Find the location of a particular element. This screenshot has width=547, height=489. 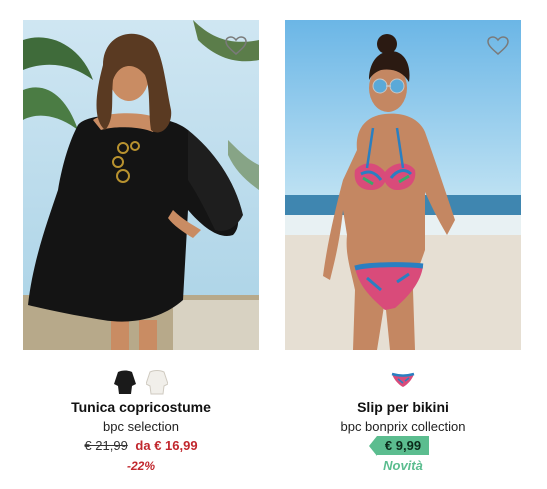

swatch-tropical-print is located at coordinates (403, 382).